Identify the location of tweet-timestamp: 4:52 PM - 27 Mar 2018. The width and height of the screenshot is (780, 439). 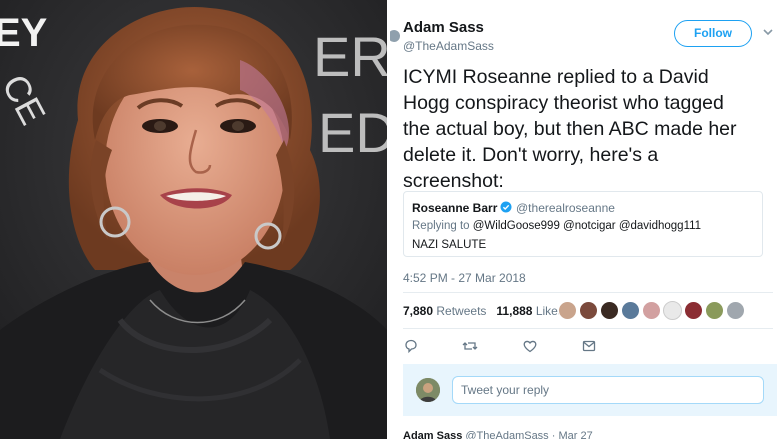
(464, 278).